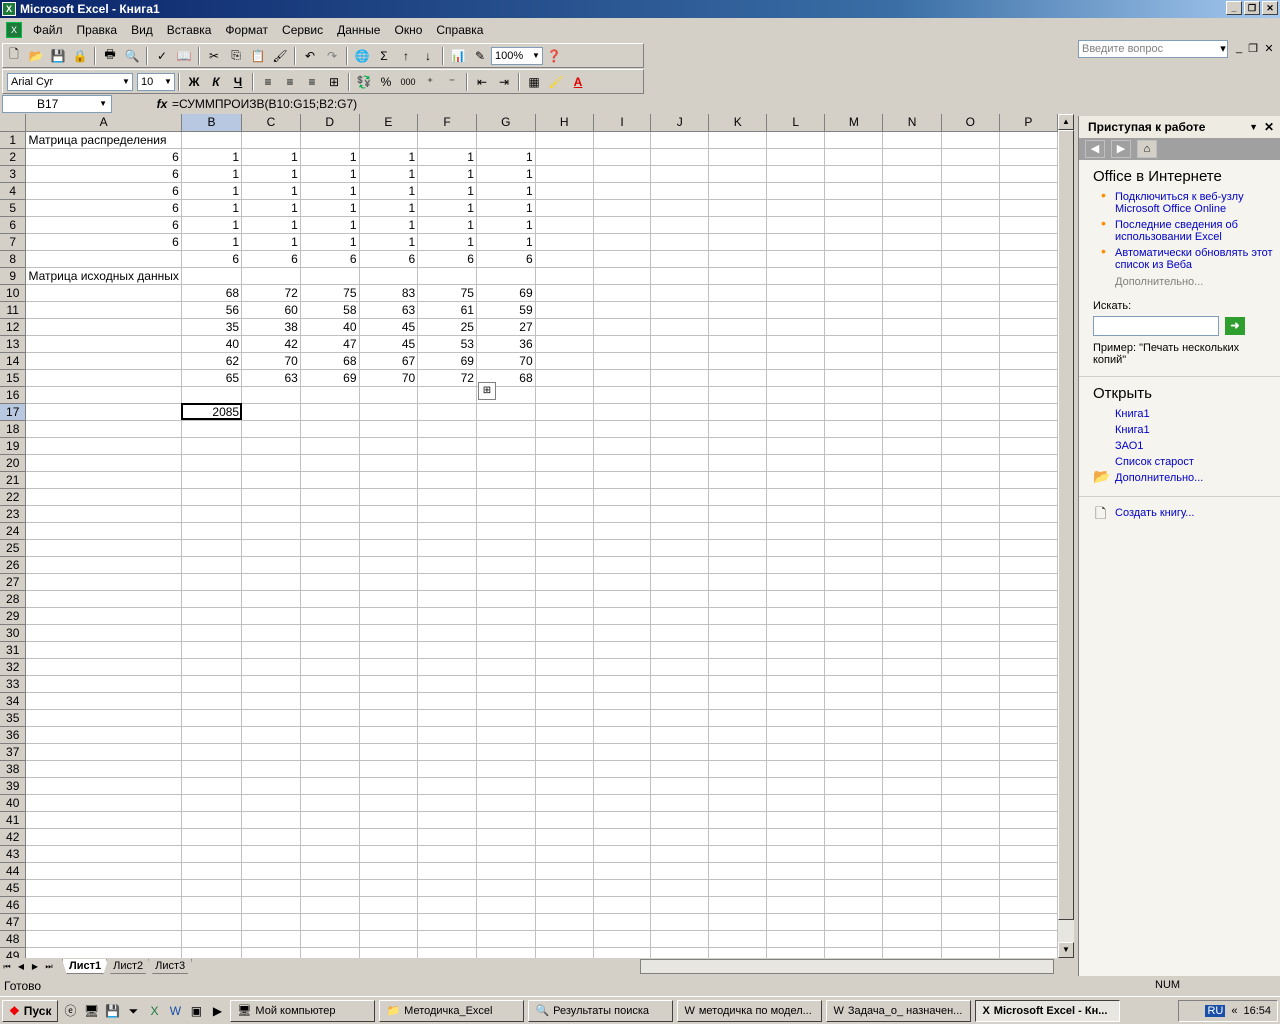 Image resolution: width=1280 pixels, height=1024 pixels. Describe the element at coordinates (330, 361) in the screenshot. I see `cell-d14: 68` at that location.